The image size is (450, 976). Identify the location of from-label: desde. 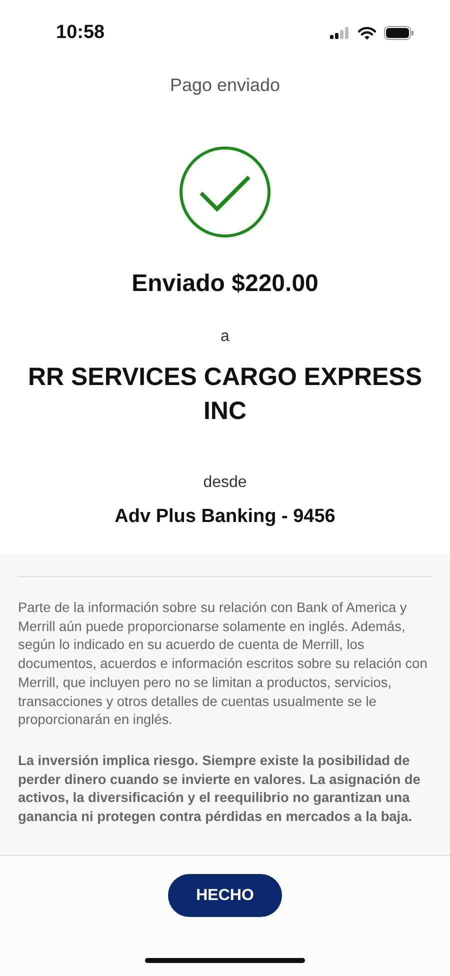
(225, 483).